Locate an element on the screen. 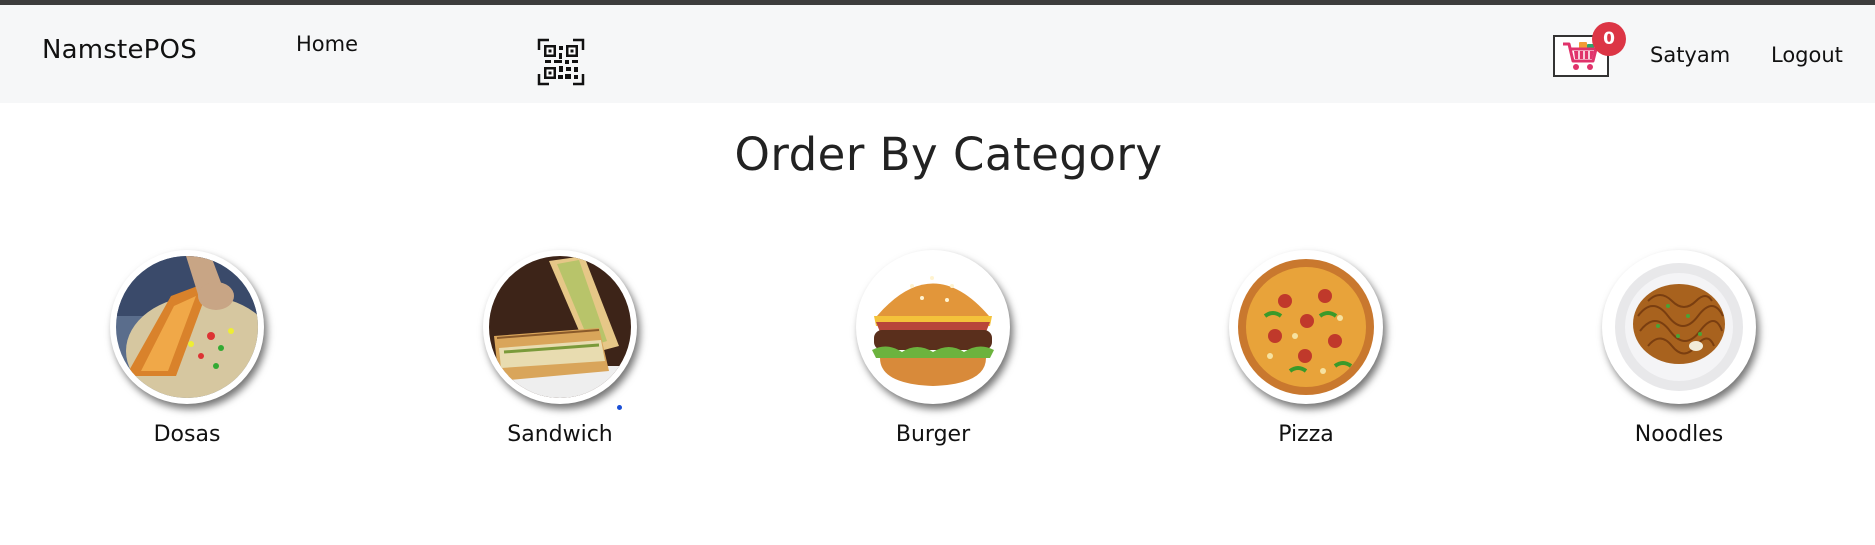 The image size is (1875, 545). category-card-sandwich: Sandwich is located at coordinates (560, 348).